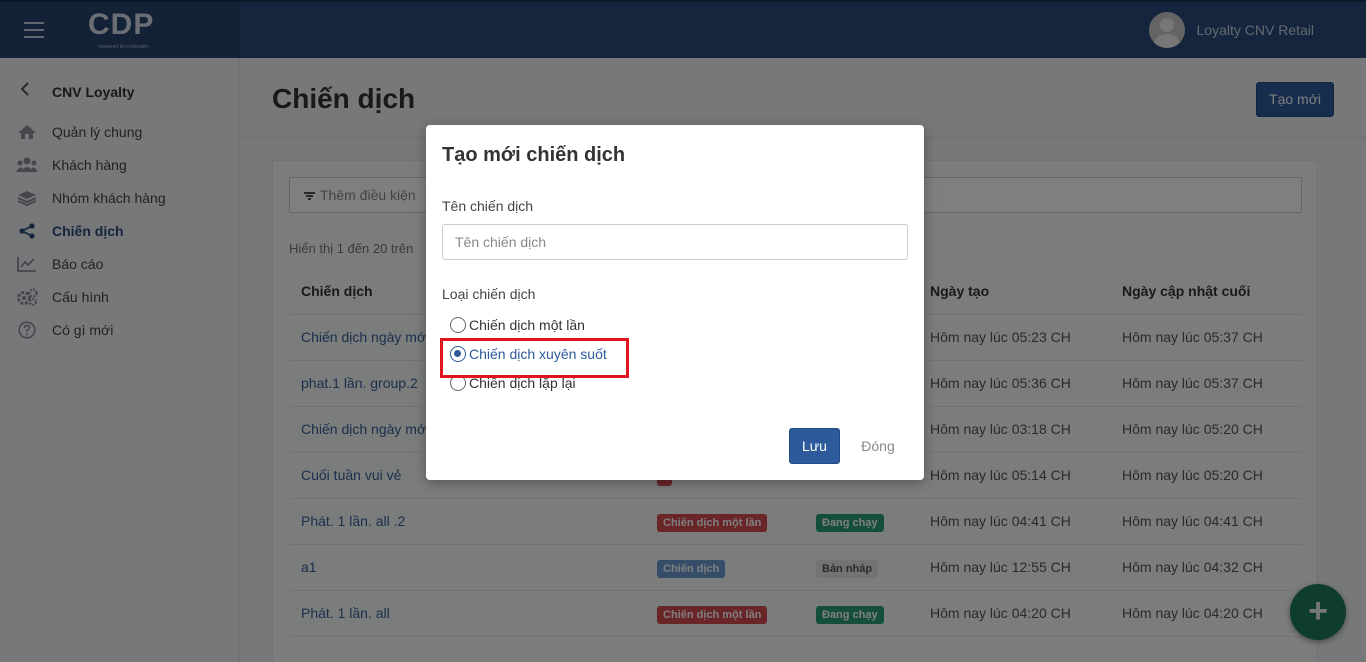 This screenshot has width=1366, height=662. I want to click on campaign-name-label: Tên chiến dịch, so click(488, 206).